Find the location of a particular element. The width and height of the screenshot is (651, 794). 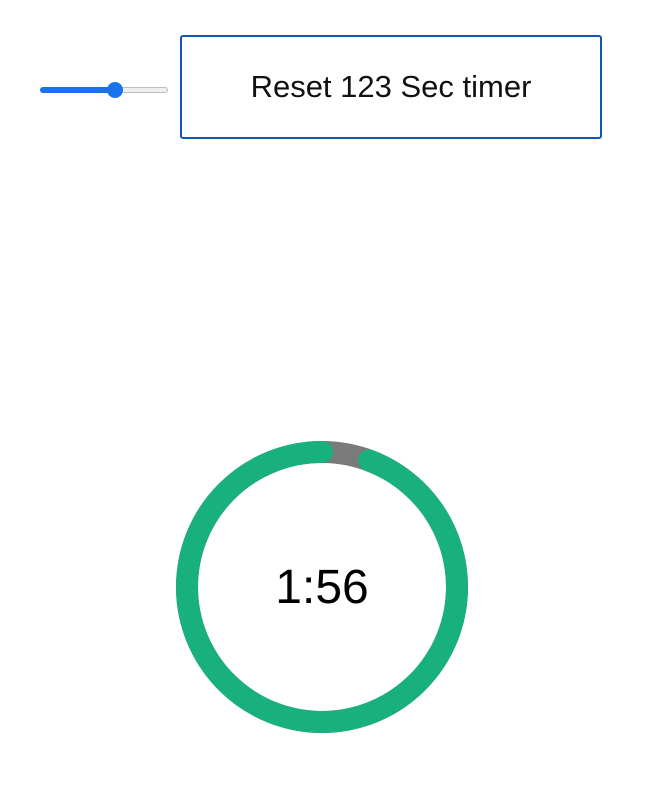

timer-display: 1:56 is located at coordinates (322, 587).